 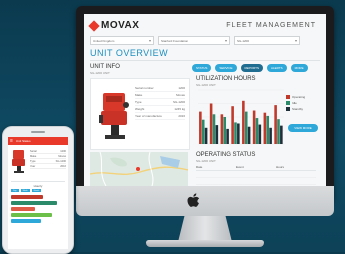 I want to click on location-pin-icon, so click(x=138, y=169).